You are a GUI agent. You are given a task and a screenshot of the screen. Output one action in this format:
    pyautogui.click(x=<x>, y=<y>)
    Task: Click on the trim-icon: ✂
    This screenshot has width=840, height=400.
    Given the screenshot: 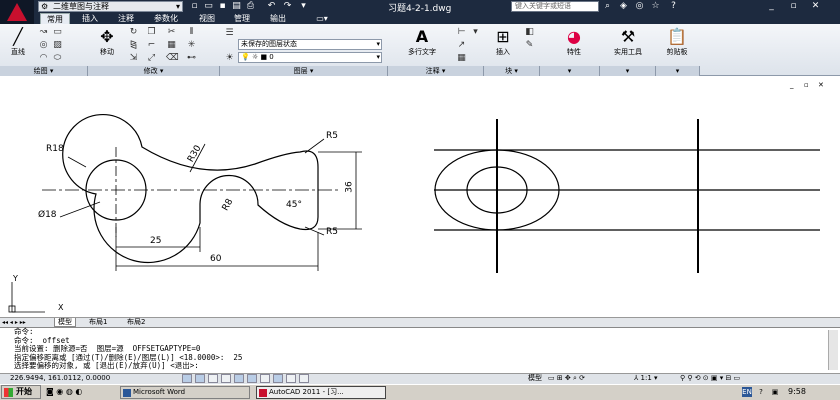 What is the action you would take?
    pyautogui.click(x=171, y=32)
    